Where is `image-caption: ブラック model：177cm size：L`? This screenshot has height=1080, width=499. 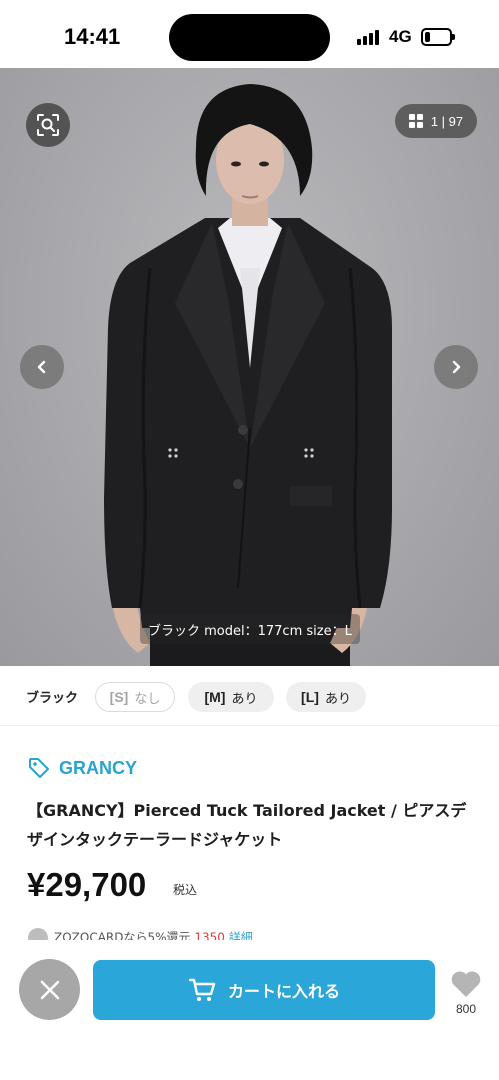 image-caption: ブラック model：177cm size：L is located at coordinates (250, 629).